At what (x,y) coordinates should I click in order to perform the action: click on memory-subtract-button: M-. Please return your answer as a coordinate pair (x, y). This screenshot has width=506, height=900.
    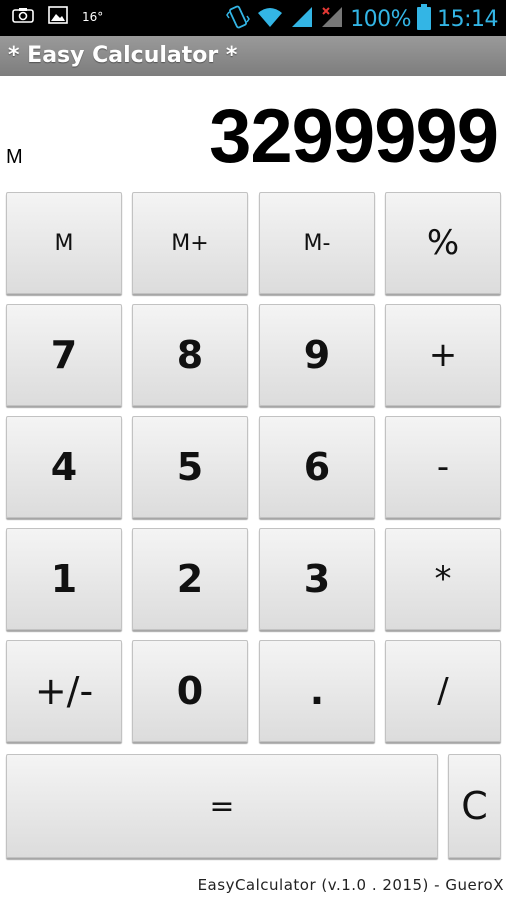
    Looking at the image, I should click on (317, 243).